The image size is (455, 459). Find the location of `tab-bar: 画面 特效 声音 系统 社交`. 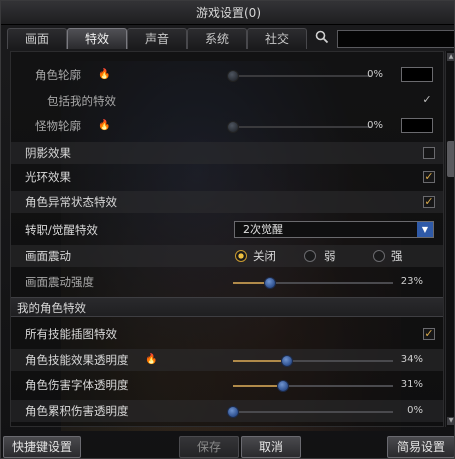

tab-bar: 画面 特效 声音 系统 社交 is located at coordinates (227, 39).